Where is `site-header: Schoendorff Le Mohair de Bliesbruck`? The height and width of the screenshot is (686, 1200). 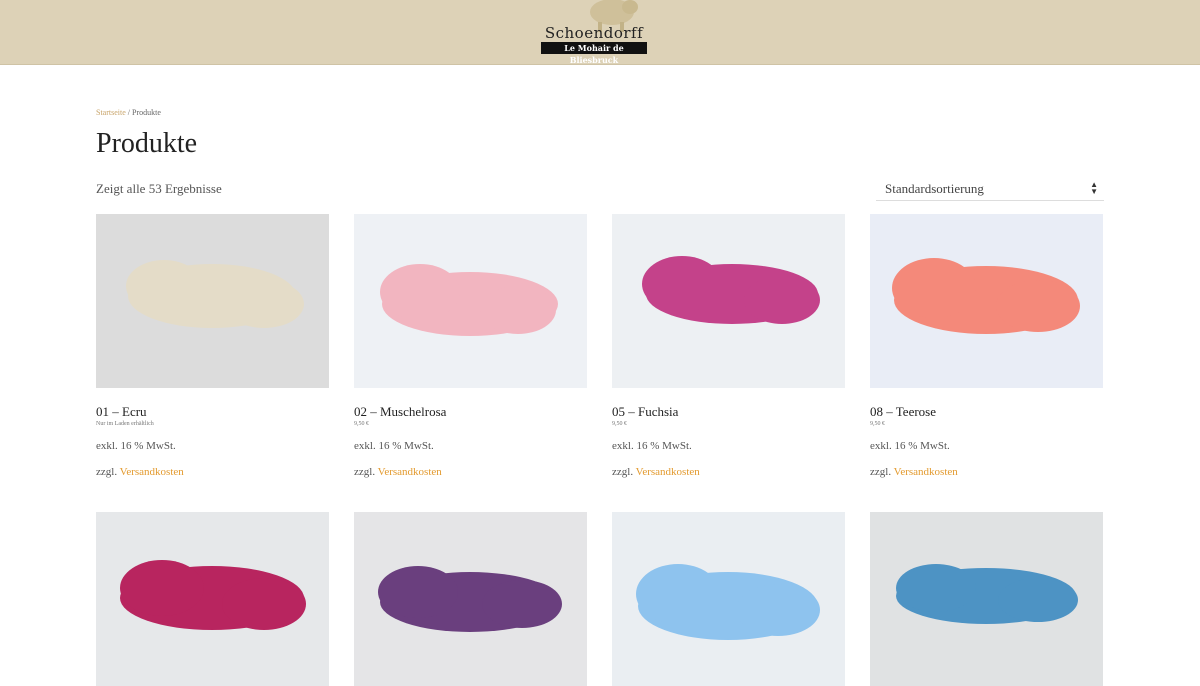
site-header: Schoendorff Le Mohair de Bliesbruck is located at coordinates (600, 32).